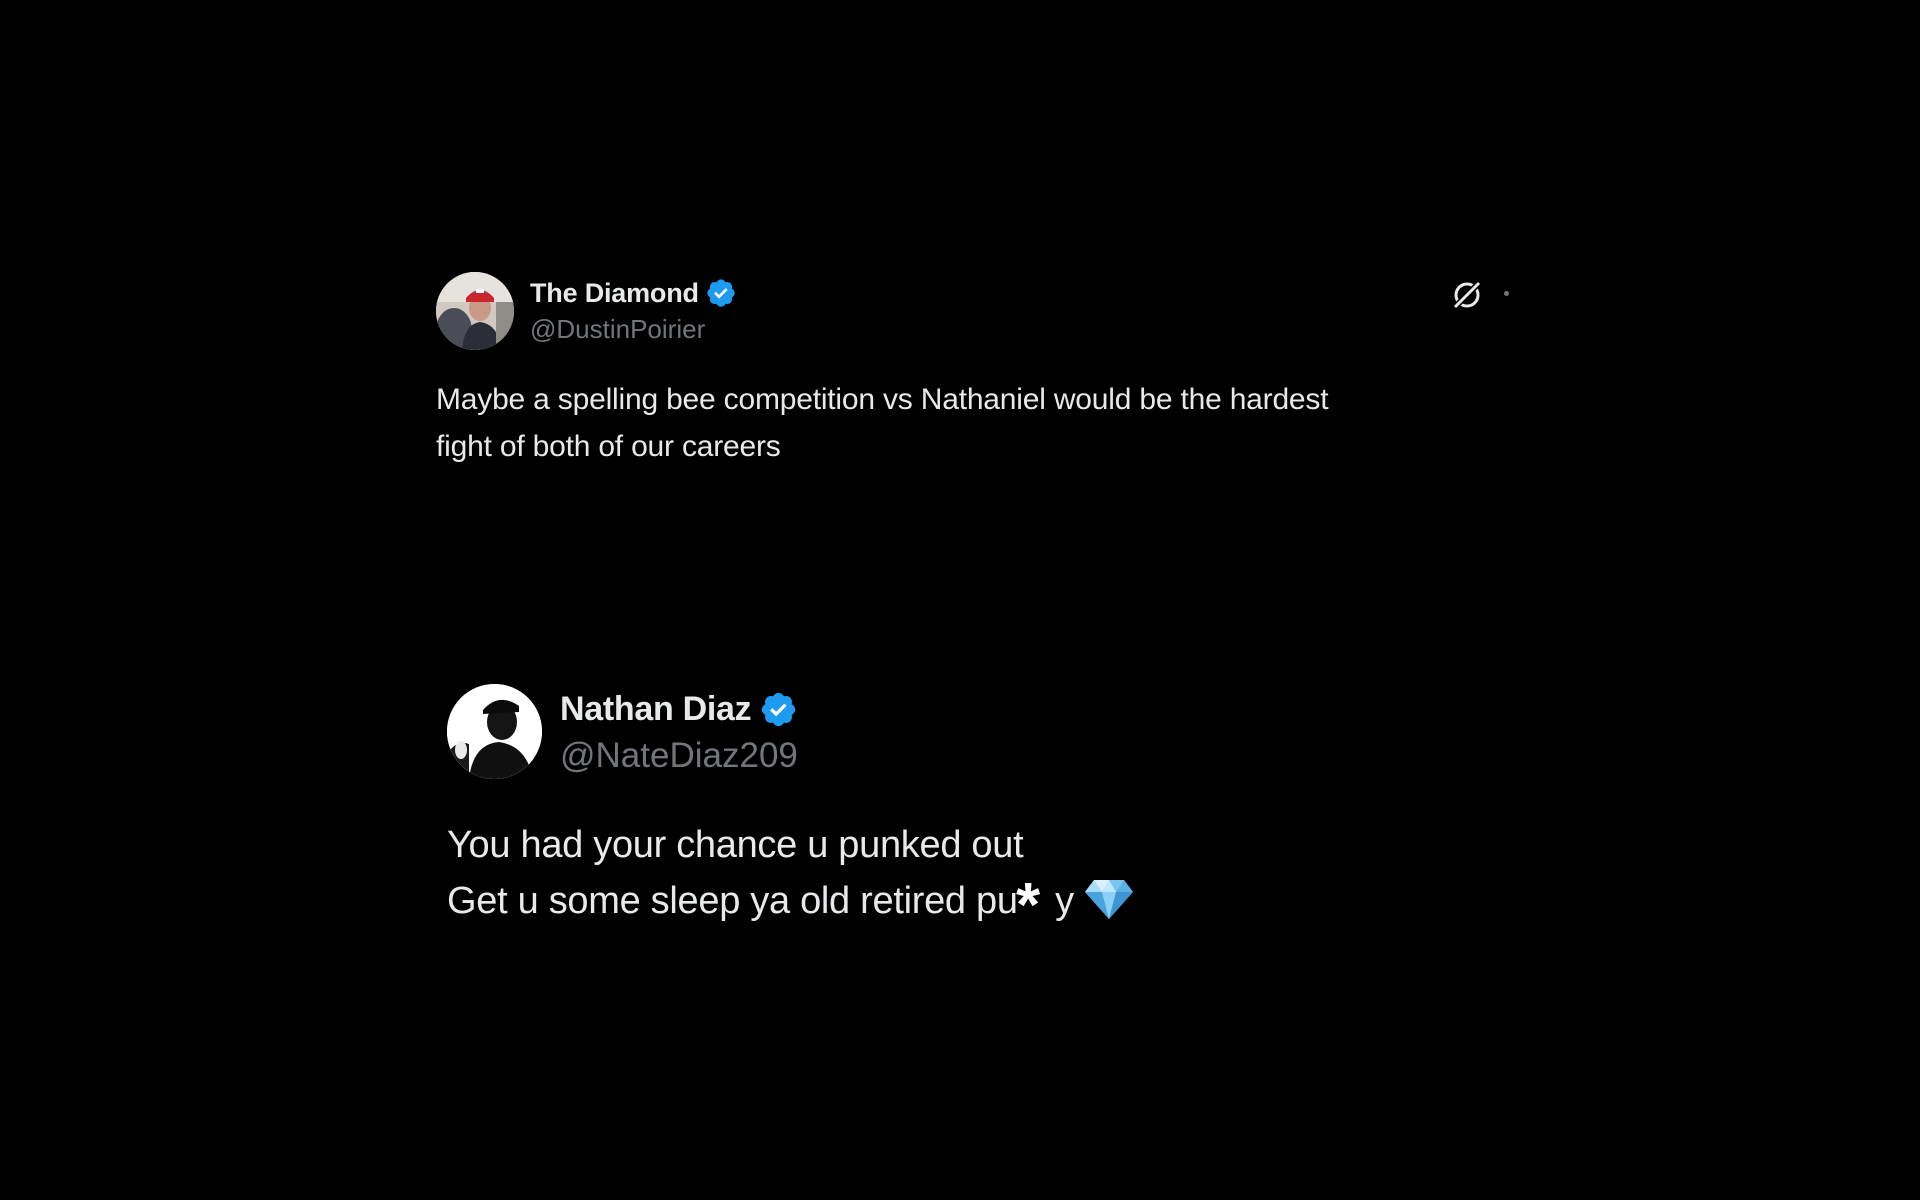  Describe the element at coordinates (1028, 905) in the screenshot. I see `censor-star-icon: *` at that location.